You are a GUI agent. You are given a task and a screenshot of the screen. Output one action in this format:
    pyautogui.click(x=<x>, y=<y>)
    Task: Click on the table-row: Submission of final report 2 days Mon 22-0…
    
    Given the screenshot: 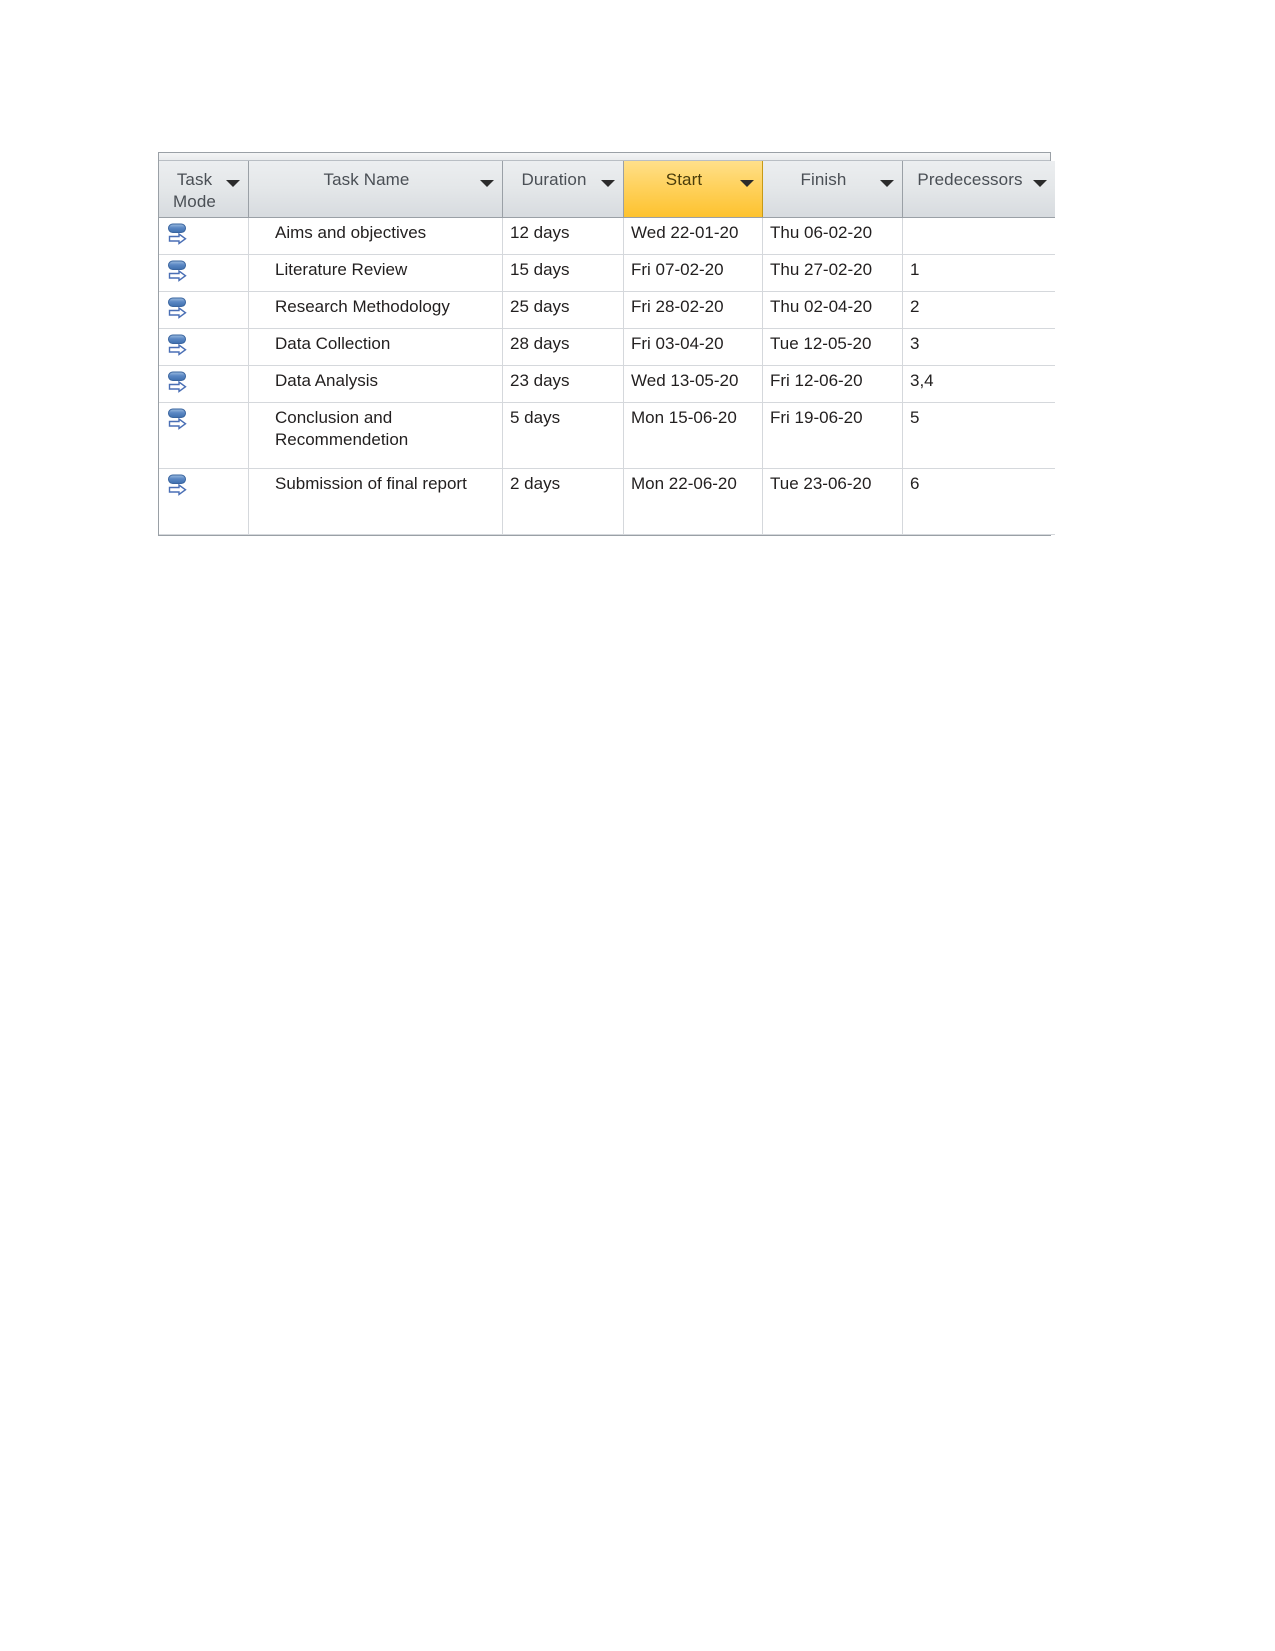 What is the action you would take?
    pyautogui.click(x=607, y=501)
    